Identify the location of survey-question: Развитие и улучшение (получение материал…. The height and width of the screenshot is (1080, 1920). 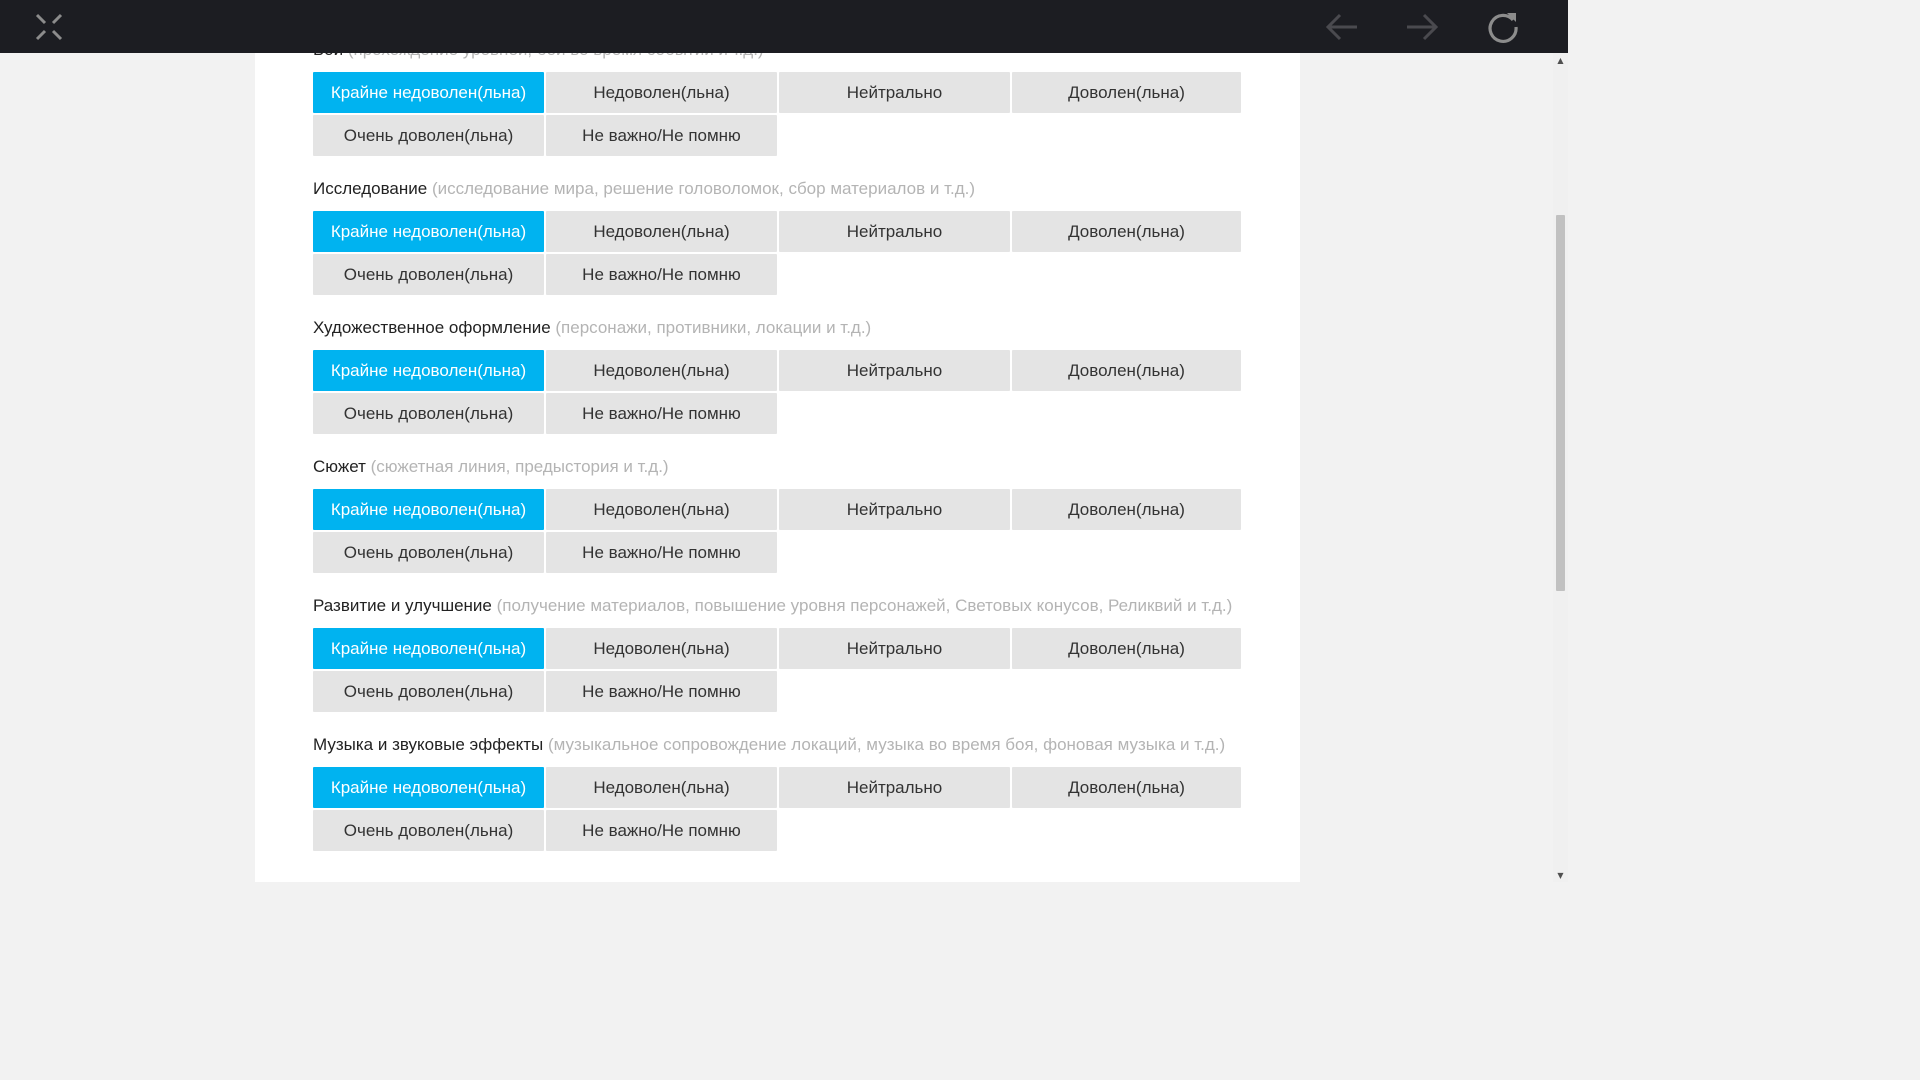
(778, 652).